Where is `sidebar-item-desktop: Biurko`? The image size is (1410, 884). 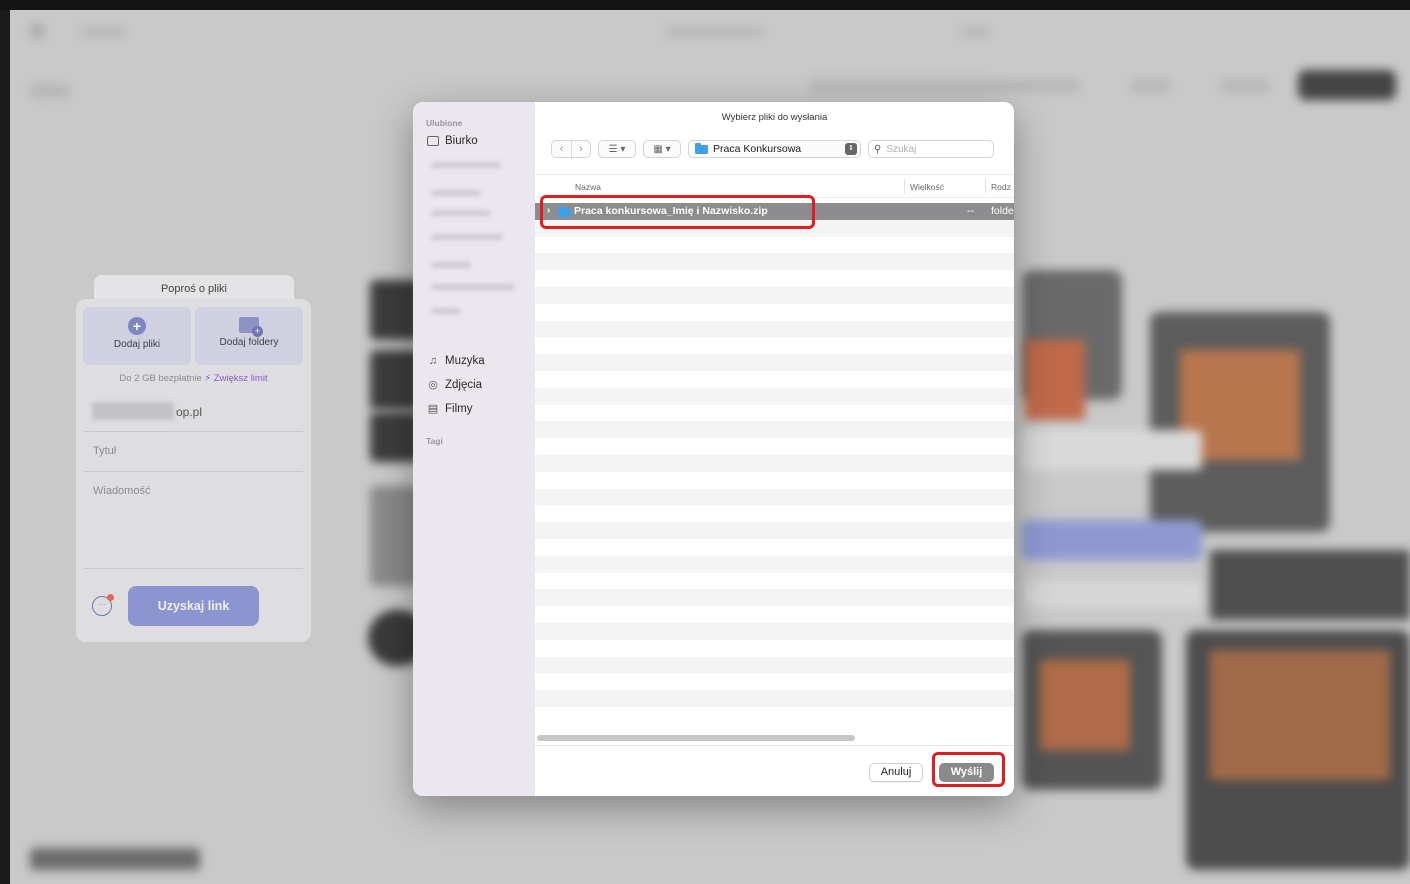 sidebar-item-desktop: Biurko is located at coordinates (452, 141).